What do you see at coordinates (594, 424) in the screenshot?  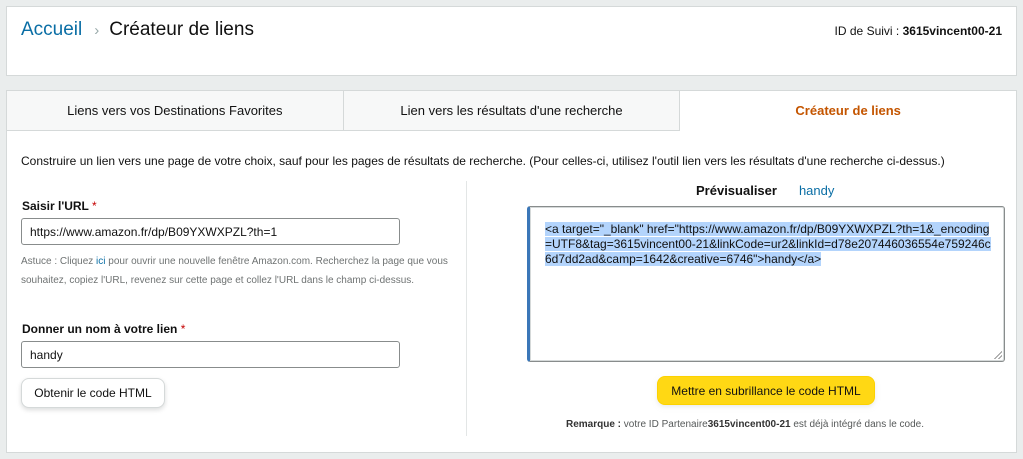 I see `remark-label: Remarque :` at bounding box center [594, 424].